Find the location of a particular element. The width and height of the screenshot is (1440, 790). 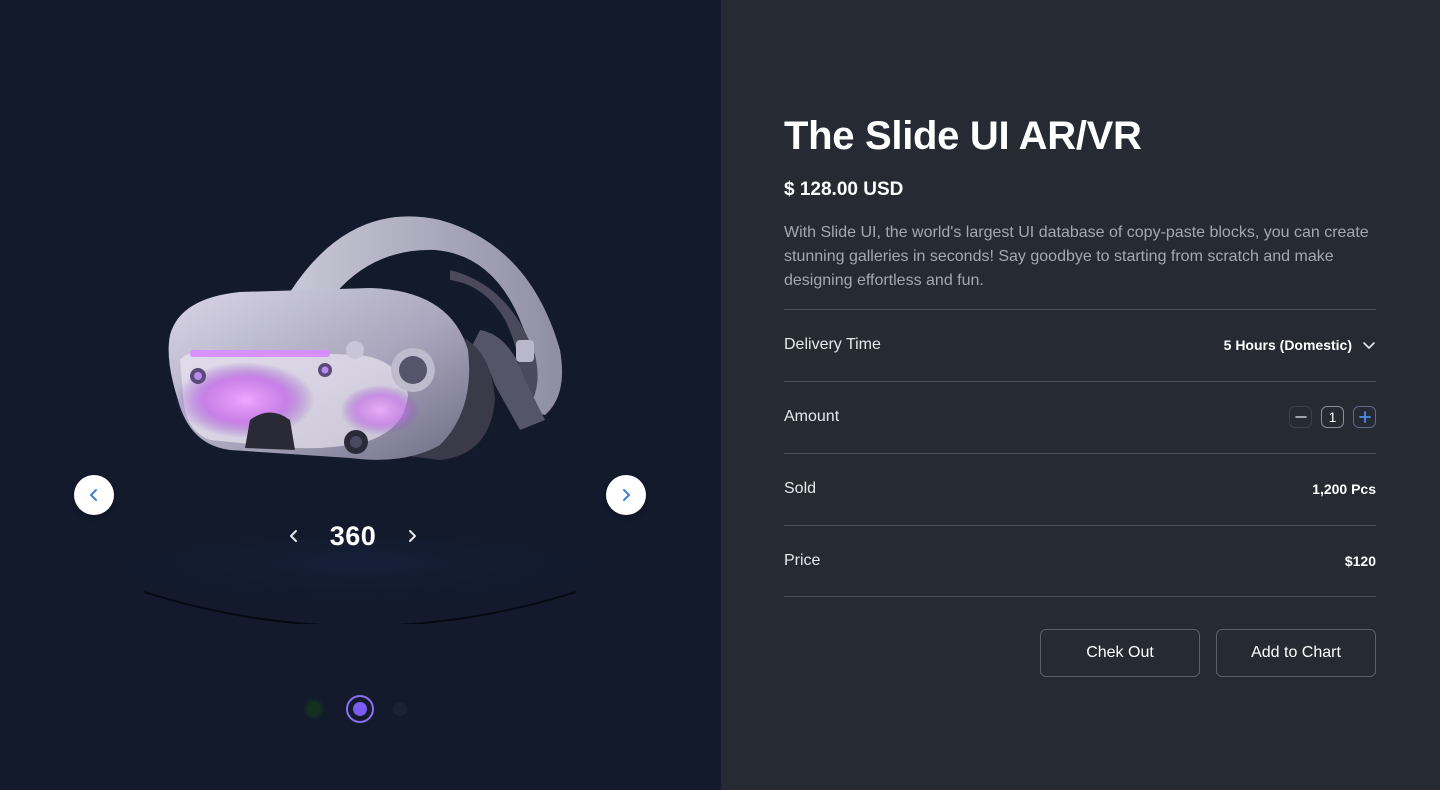

price-value: $120 is located at coordinates (1360, 561).